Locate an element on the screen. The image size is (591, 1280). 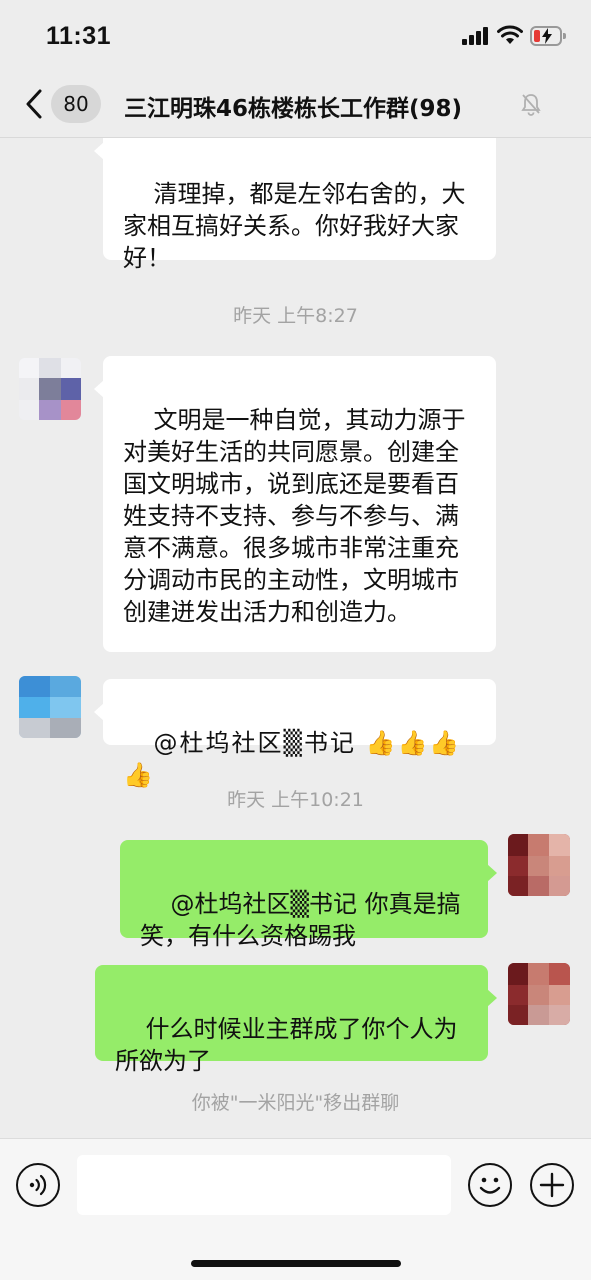
unread-count-badge: 80 is located at coordinates (76, 104).